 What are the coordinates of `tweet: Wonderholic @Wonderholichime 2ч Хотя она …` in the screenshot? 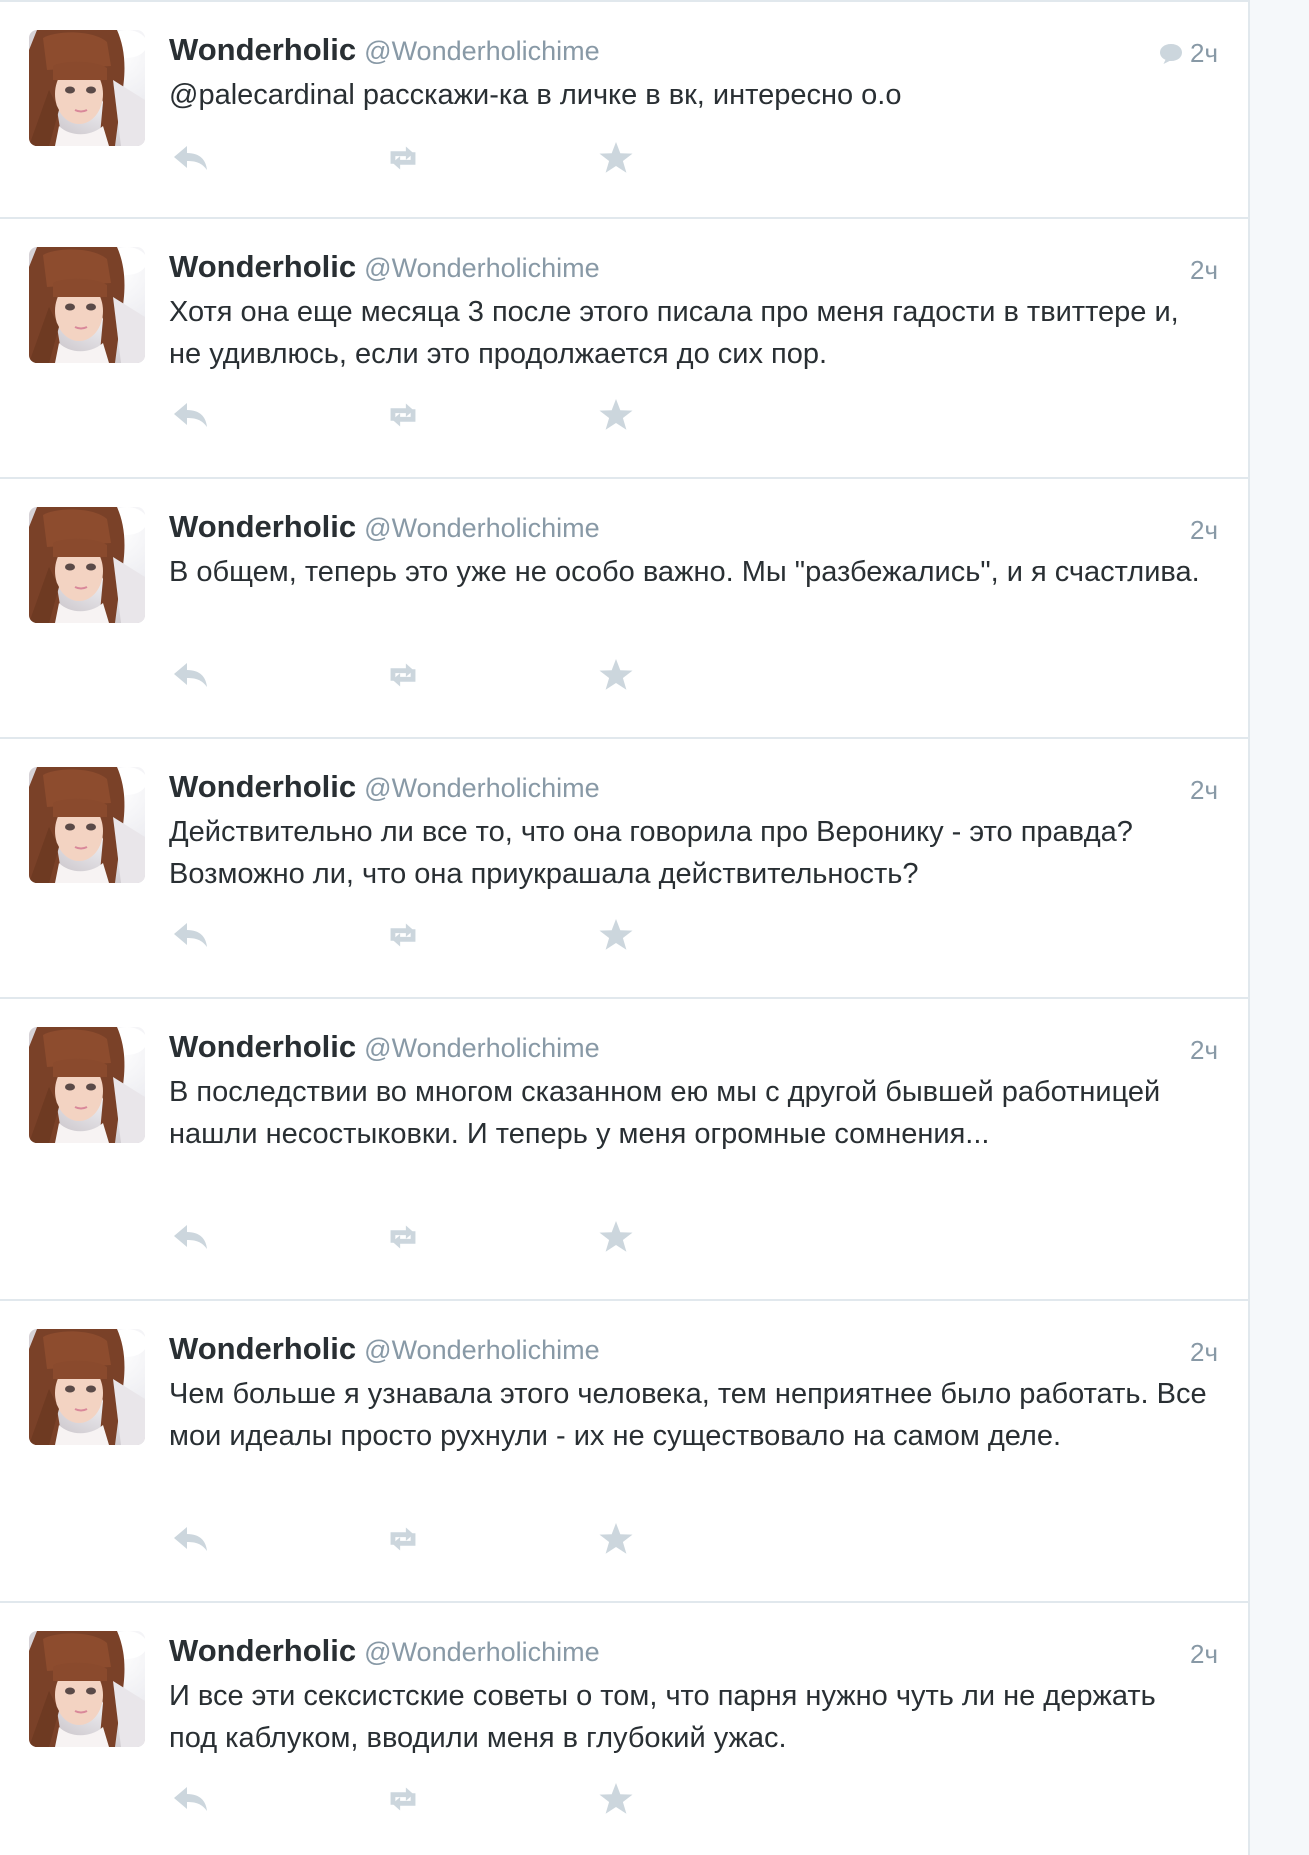 It's located at (624, 349).